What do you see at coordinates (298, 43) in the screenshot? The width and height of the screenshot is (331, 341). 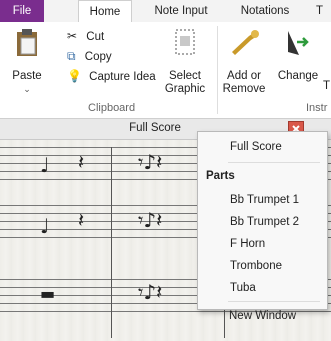 I see `change-instrument-icon` at bounding box center [298, 43].